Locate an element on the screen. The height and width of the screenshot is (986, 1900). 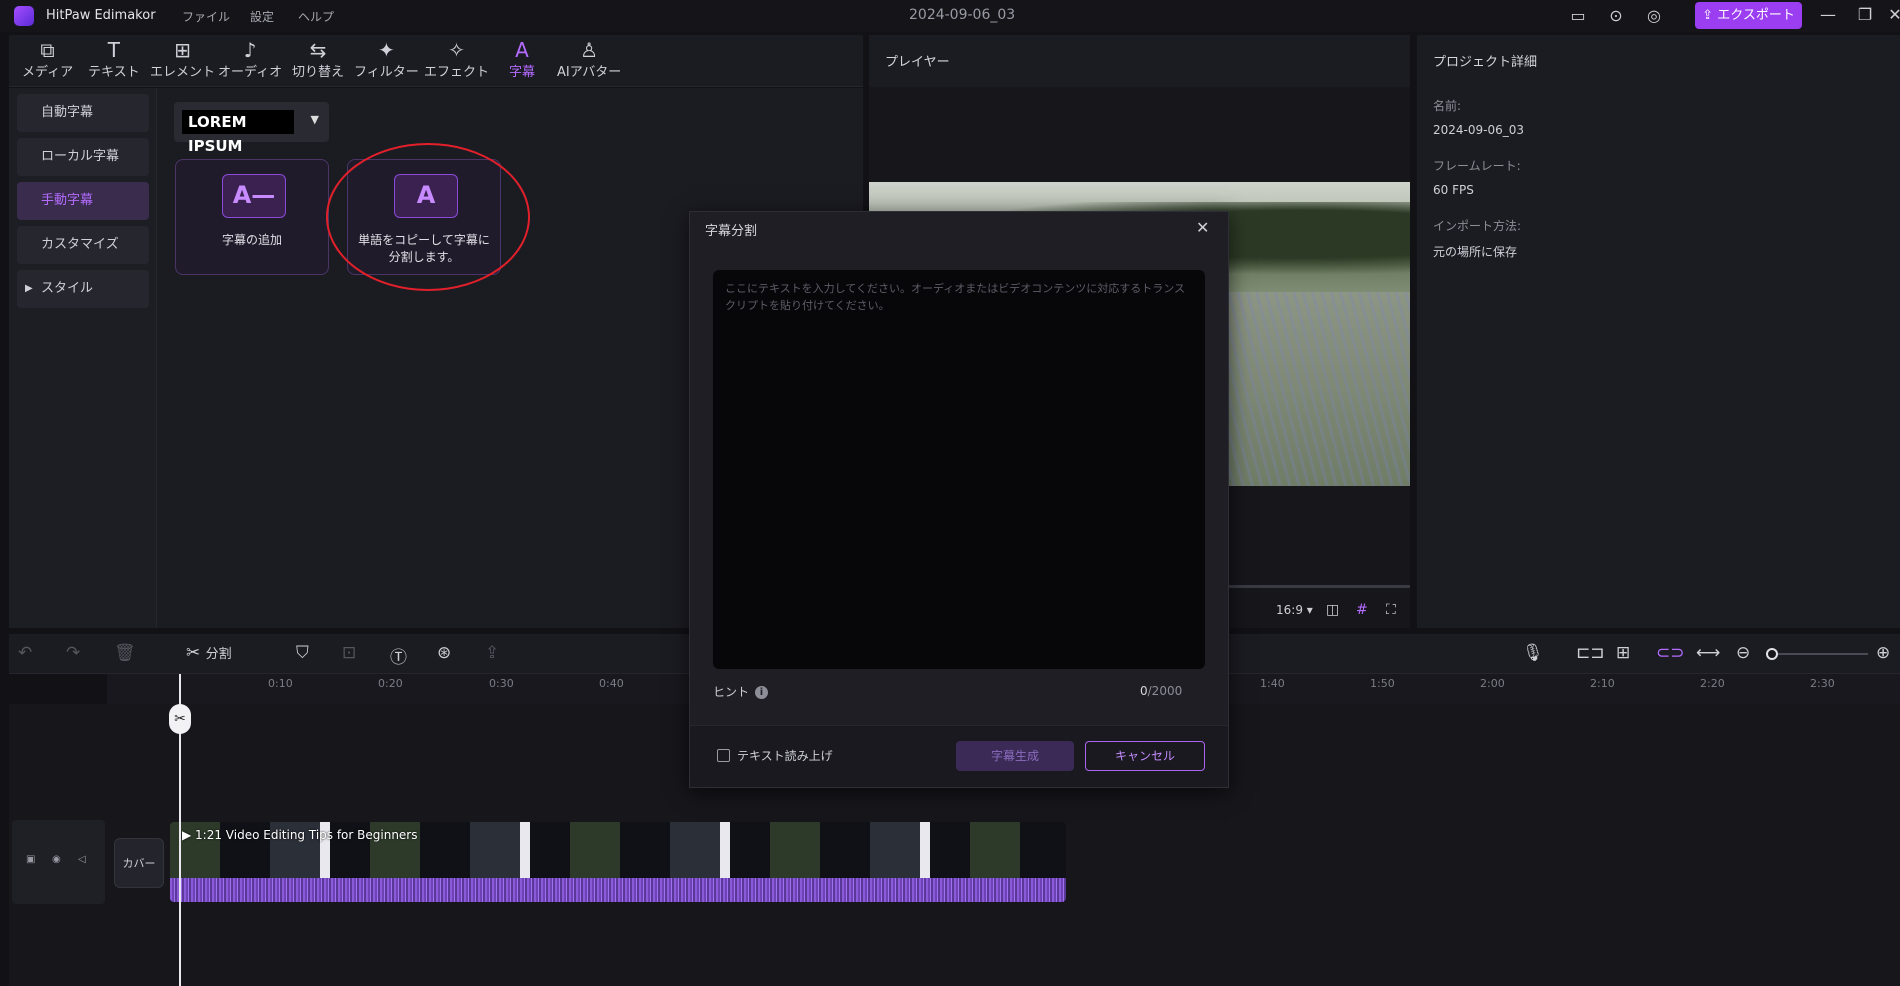
detail-import-value: 元の場所に保存 is located at coordinates (1475, 252).